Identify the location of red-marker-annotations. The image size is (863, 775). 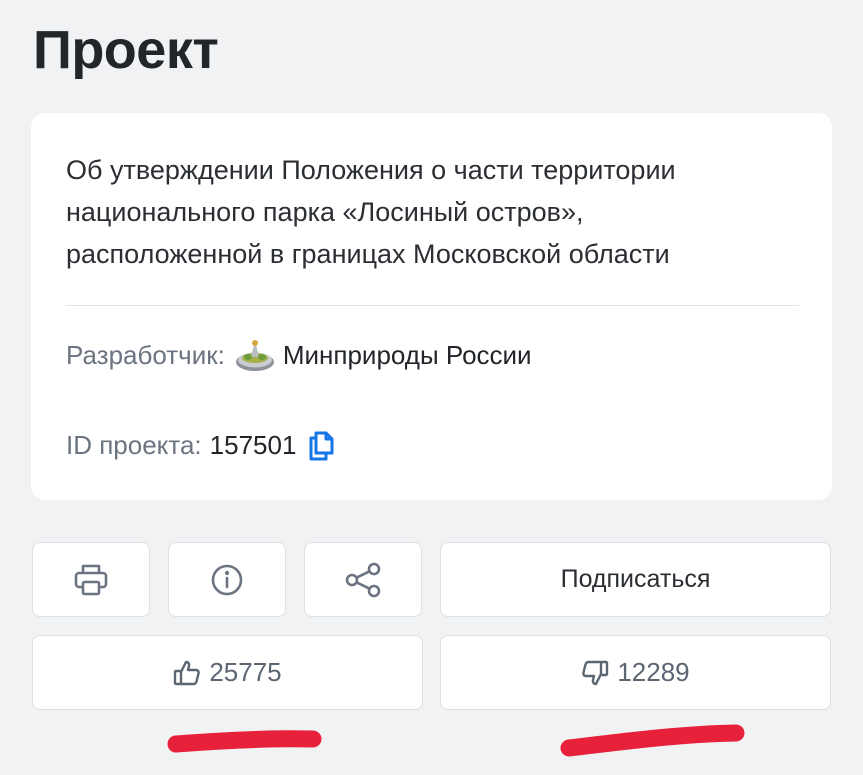
(456, 740).